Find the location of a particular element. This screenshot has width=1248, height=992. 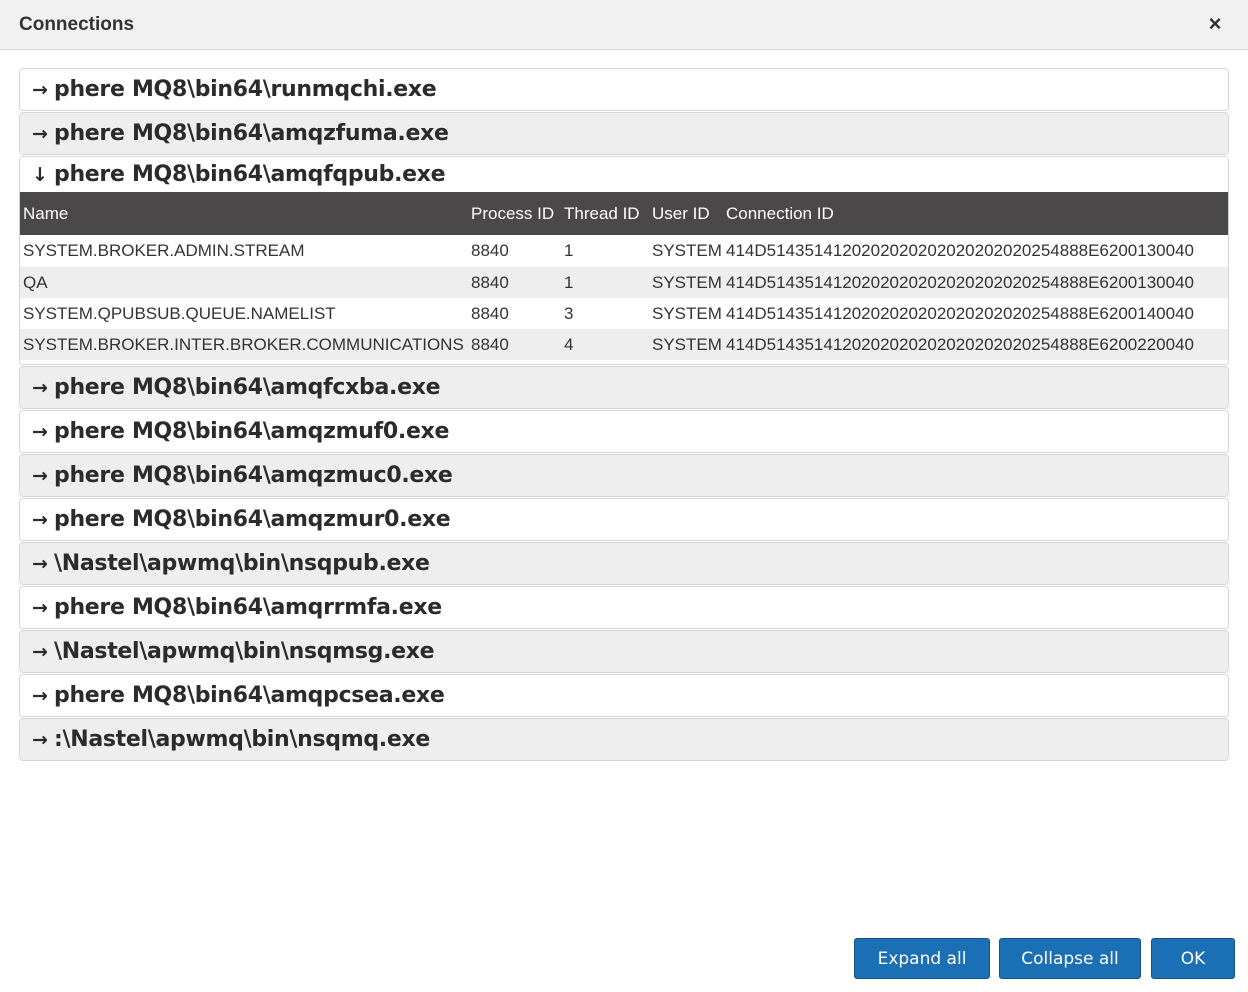

process-panel-title: phere MQ8\bin64\amqfqpub.exe is located at coordinates (250, 174).